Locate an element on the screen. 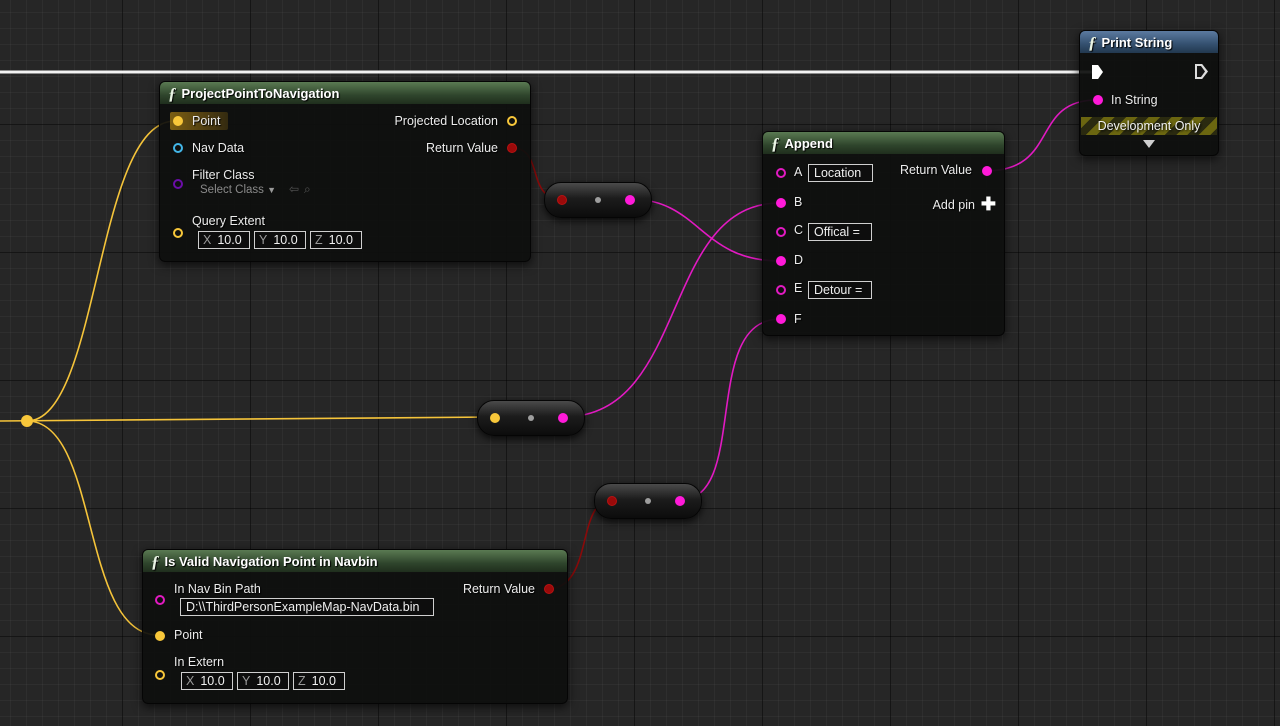 The height and width of the screenshot is (726, 1280). nav-data-input-pin is located at coordinates (178, 148).